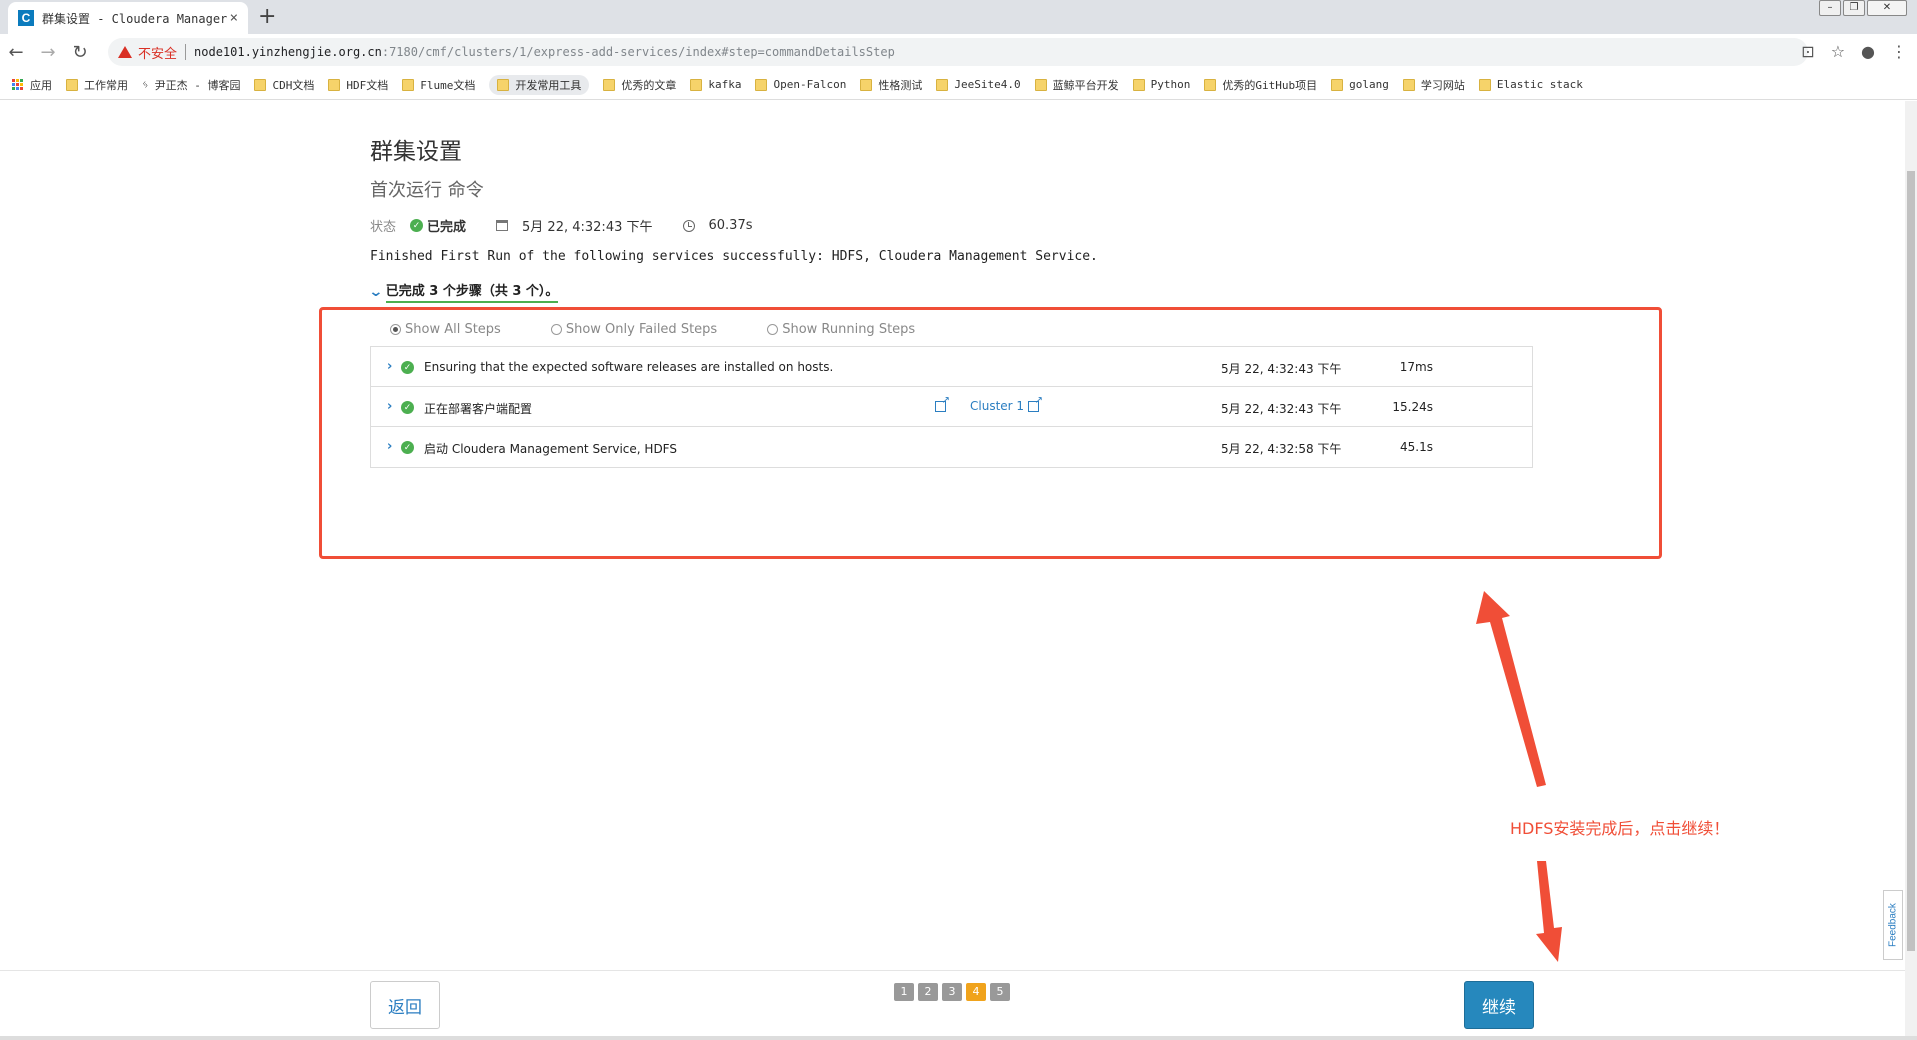 The height and width of the screenshot is (1040, 1917). I want to click on wizard-footer: 返回 1 2 3 4 5 继续, so click(952, 1005).